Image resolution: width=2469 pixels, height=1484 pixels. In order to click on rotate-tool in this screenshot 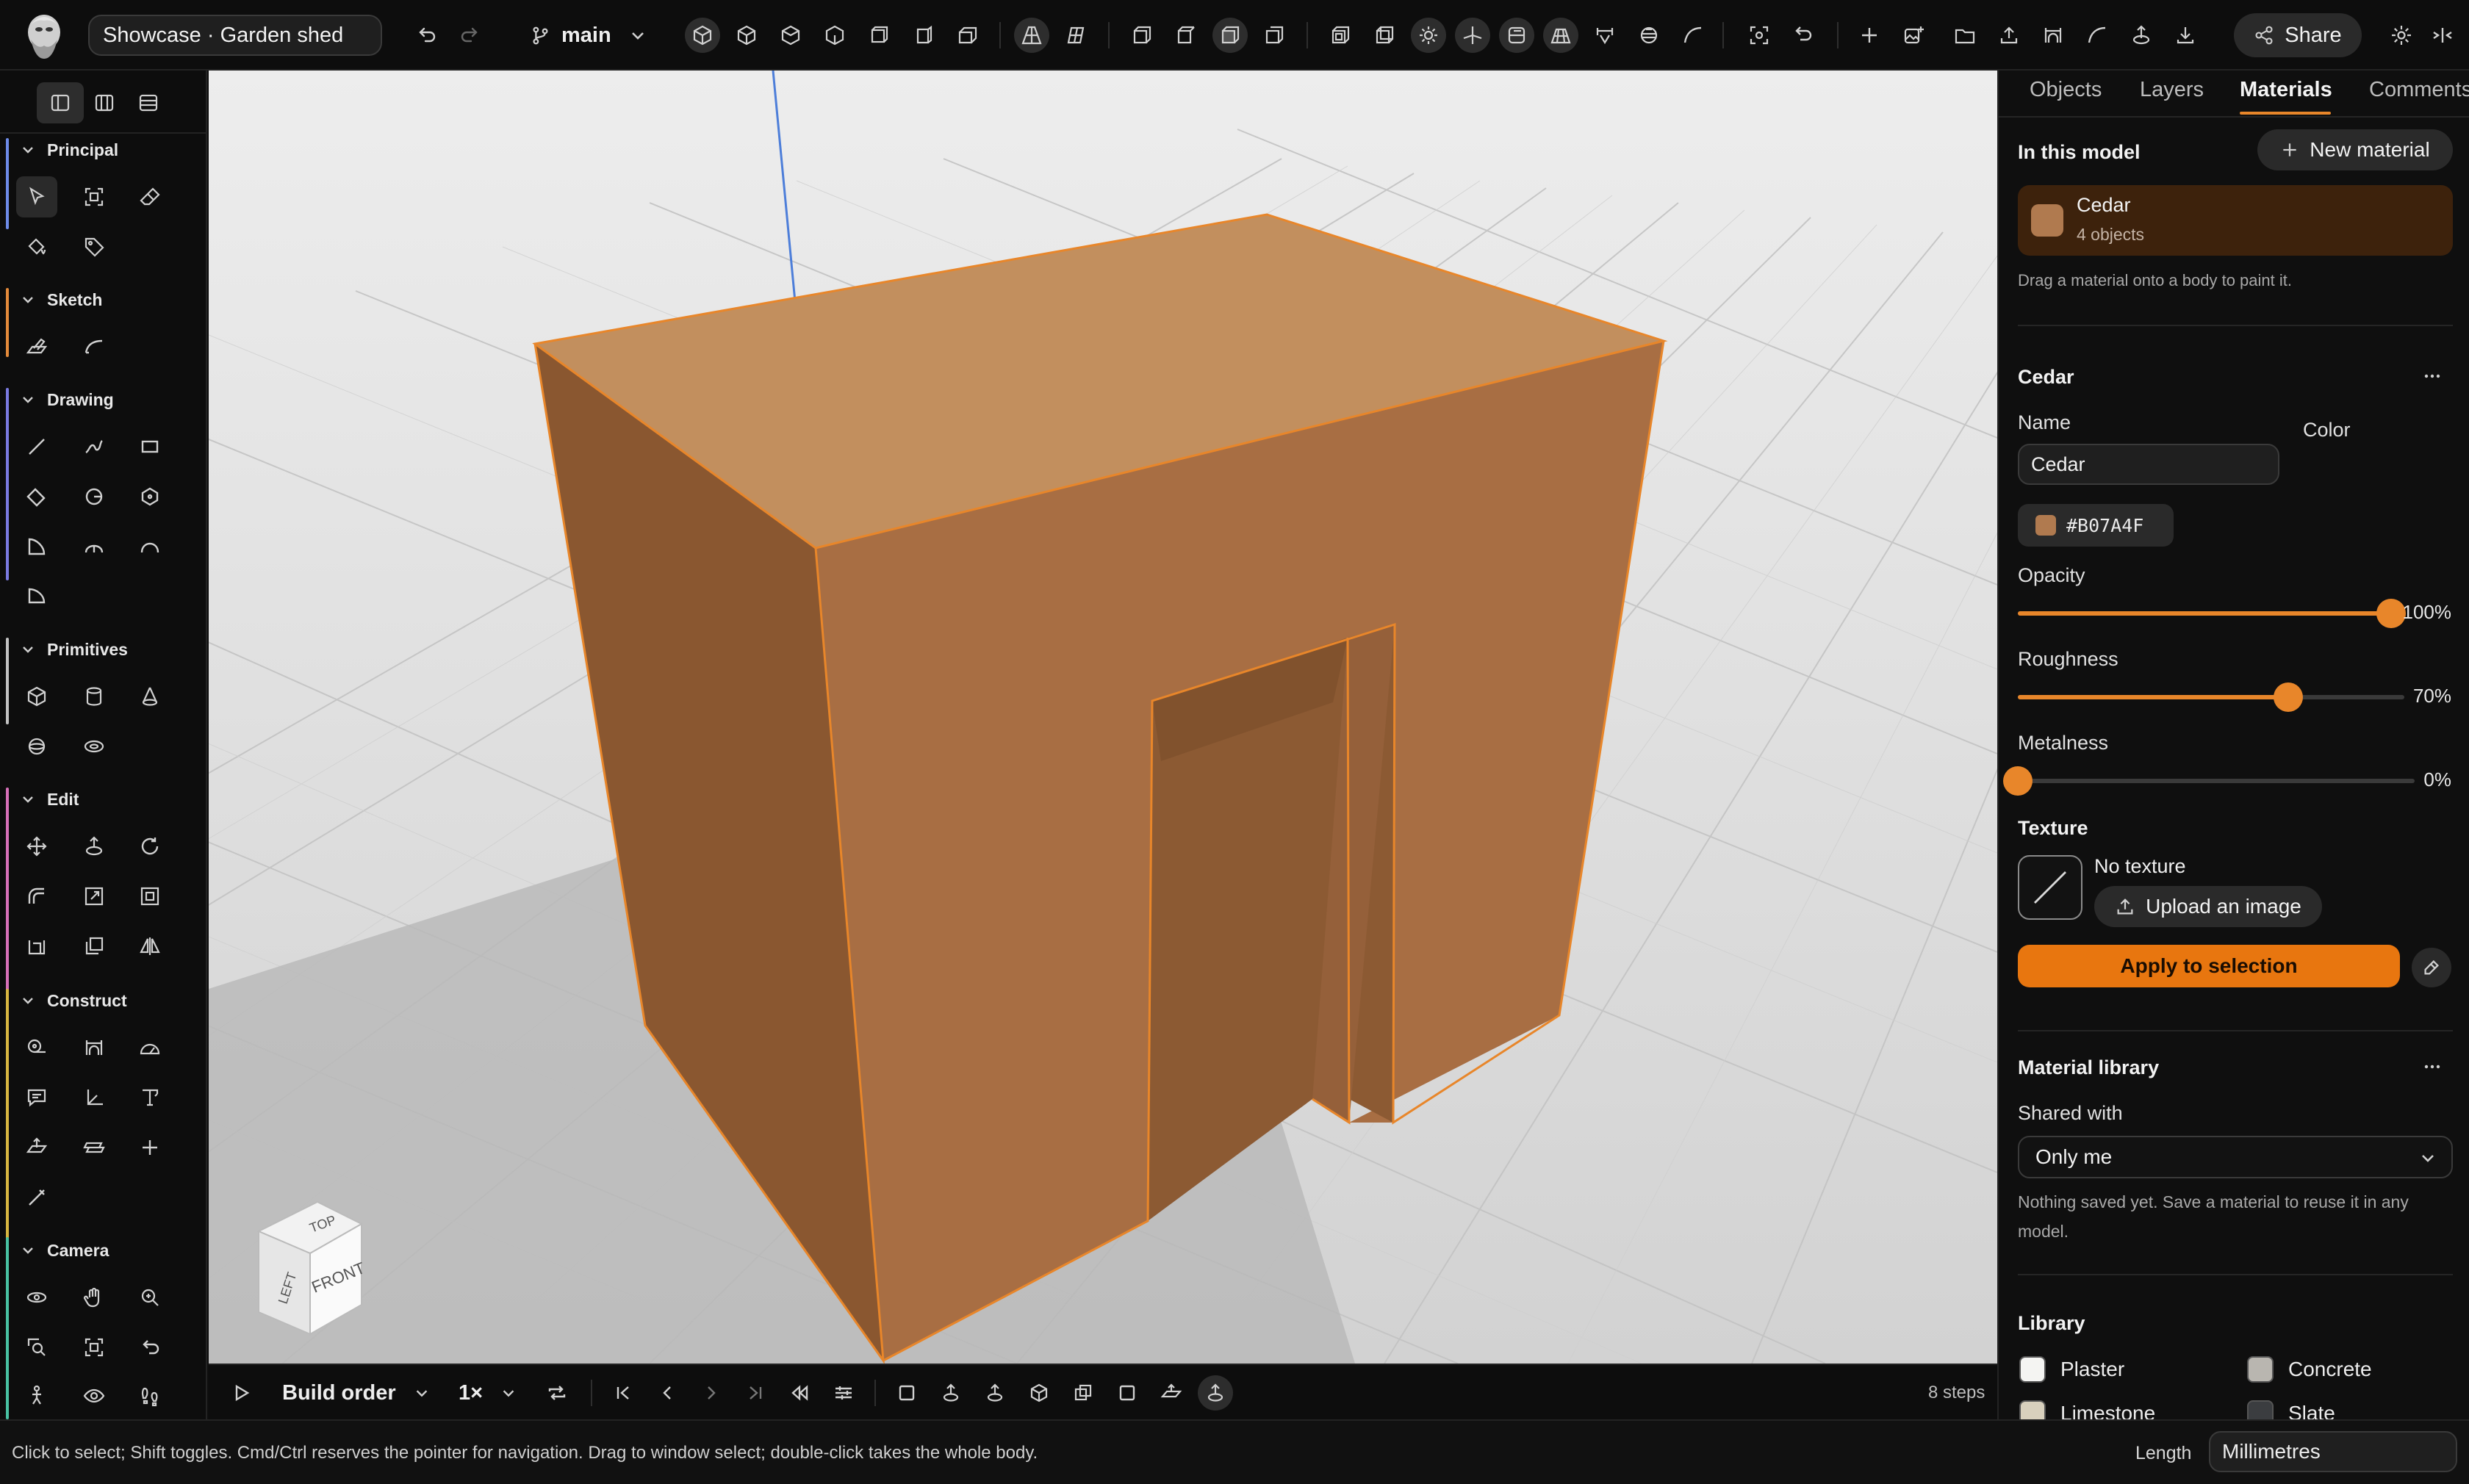, I will do `click(150, 846)`.